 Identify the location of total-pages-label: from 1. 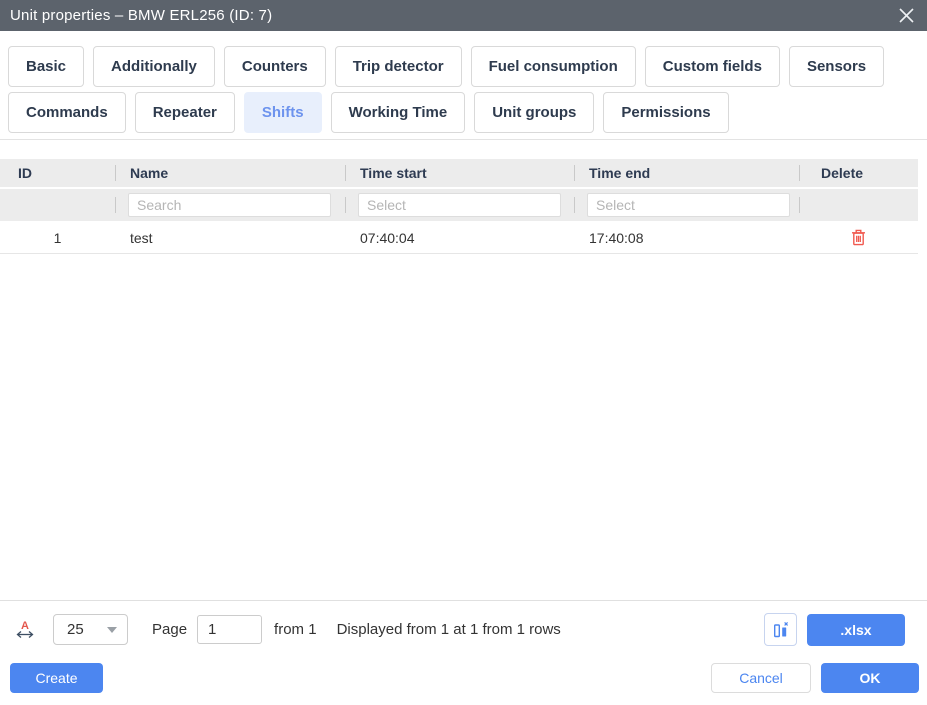
(295, 629).